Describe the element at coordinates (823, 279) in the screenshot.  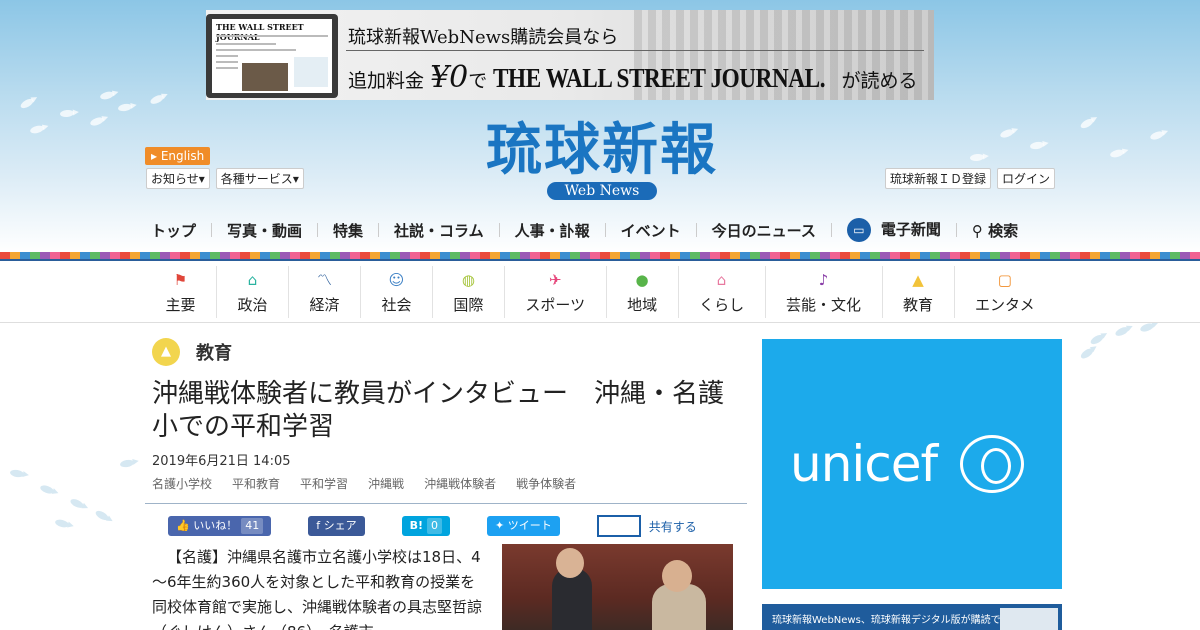
I see `sanshin-icon: ♪` at that location.